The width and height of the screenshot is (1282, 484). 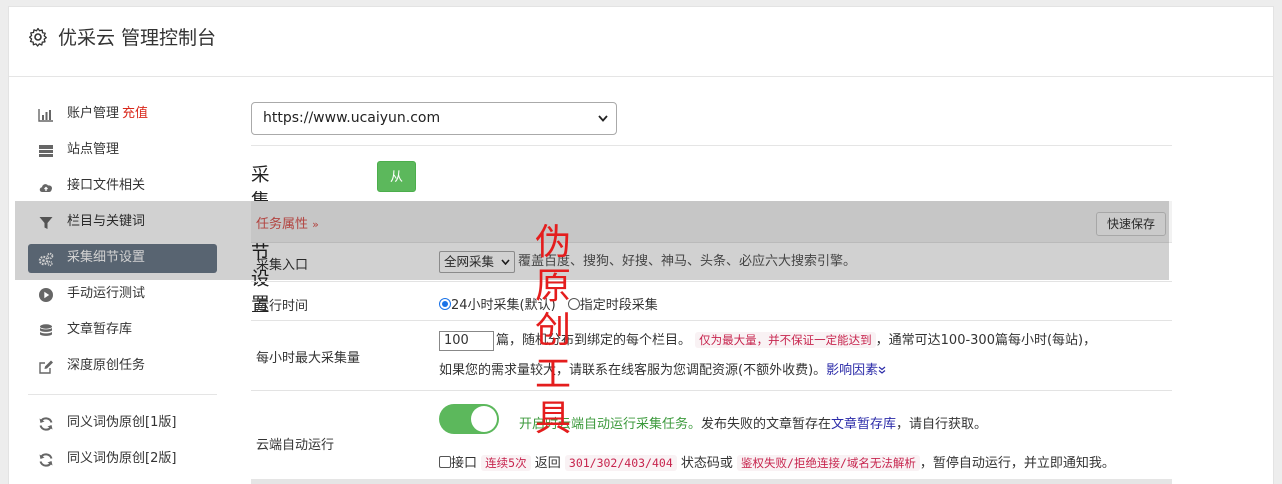 What do you see at coordinates (308, 358) in the screenshot?
I see `max-per-hour-label: 每小时最大采集量` at bounding box center [308, 358].